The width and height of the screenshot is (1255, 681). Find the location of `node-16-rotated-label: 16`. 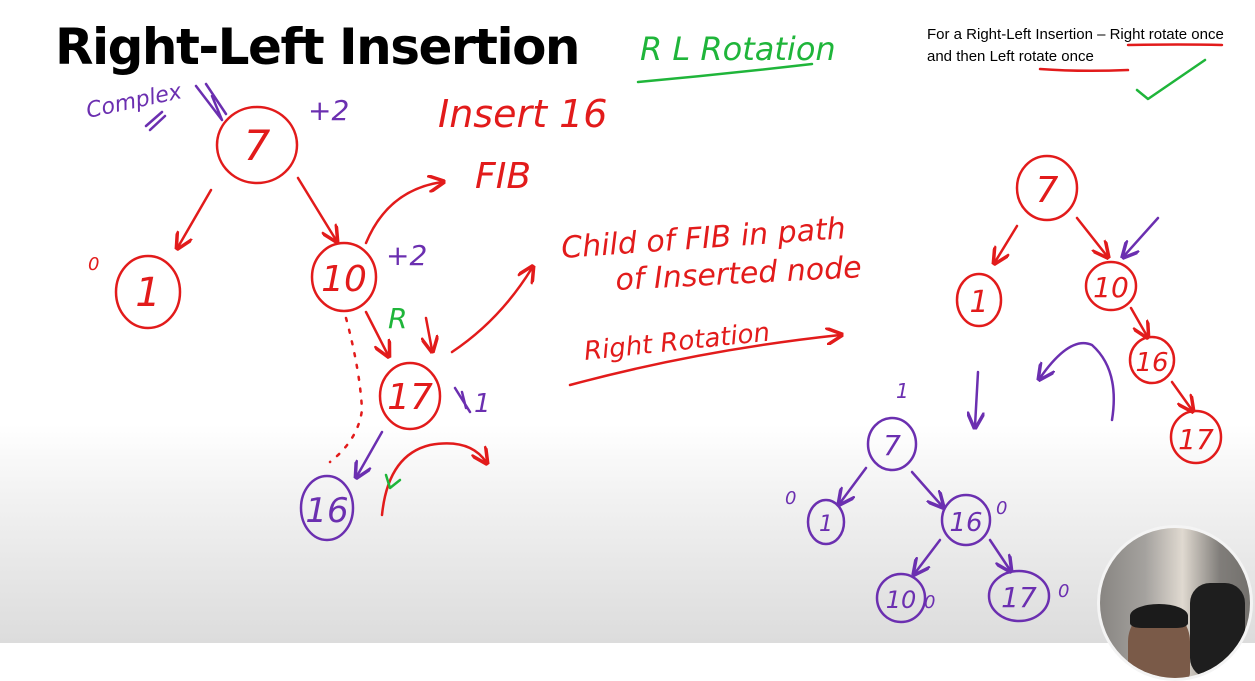

node-16-rotated-label: 16 is located at coordinates (1151, 363).